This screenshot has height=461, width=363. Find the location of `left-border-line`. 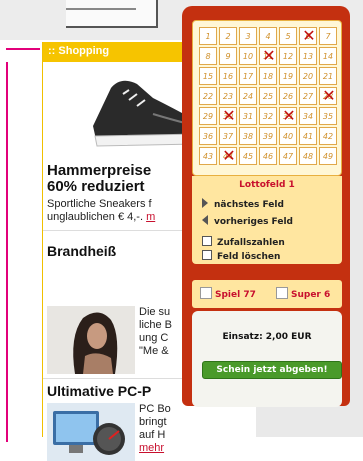

left-border-line is located at coordinates (7, 252).